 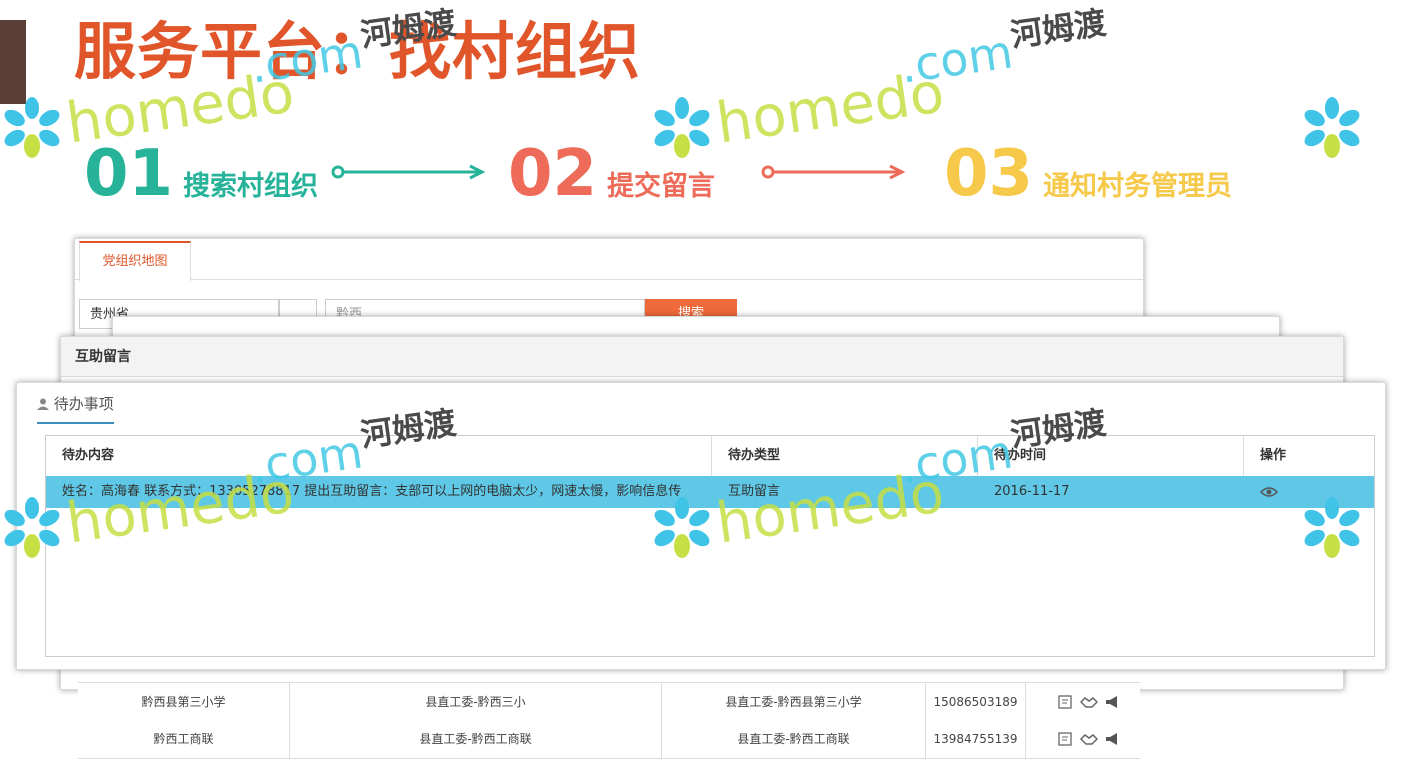 What do you see at coordinates (358, 51) in the screenshot?
I see `page-title: 服务平台：找村组织` at bounding box center [358, 51].